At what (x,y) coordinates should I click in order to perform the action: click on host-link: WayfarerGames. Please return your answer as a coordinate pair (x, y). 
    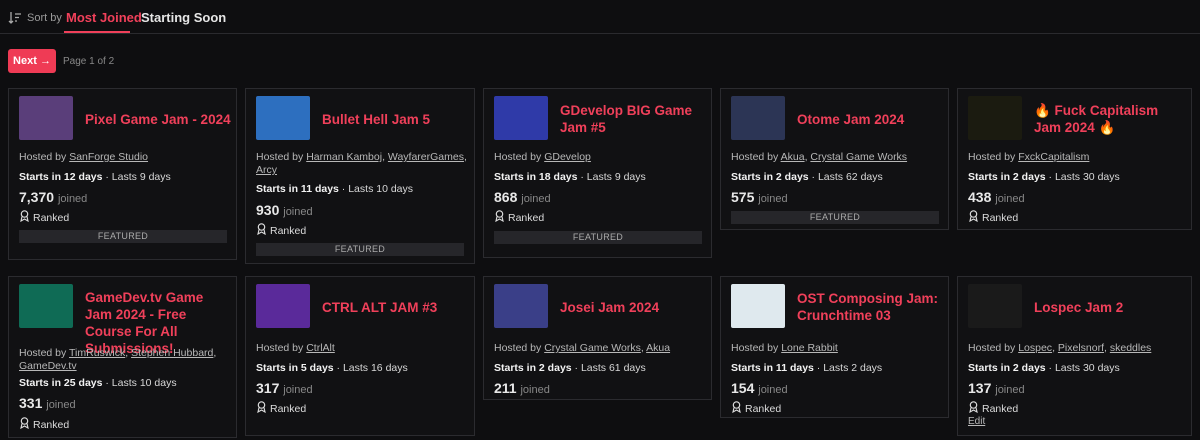
    Looking at the image, I should click on (426, 157).